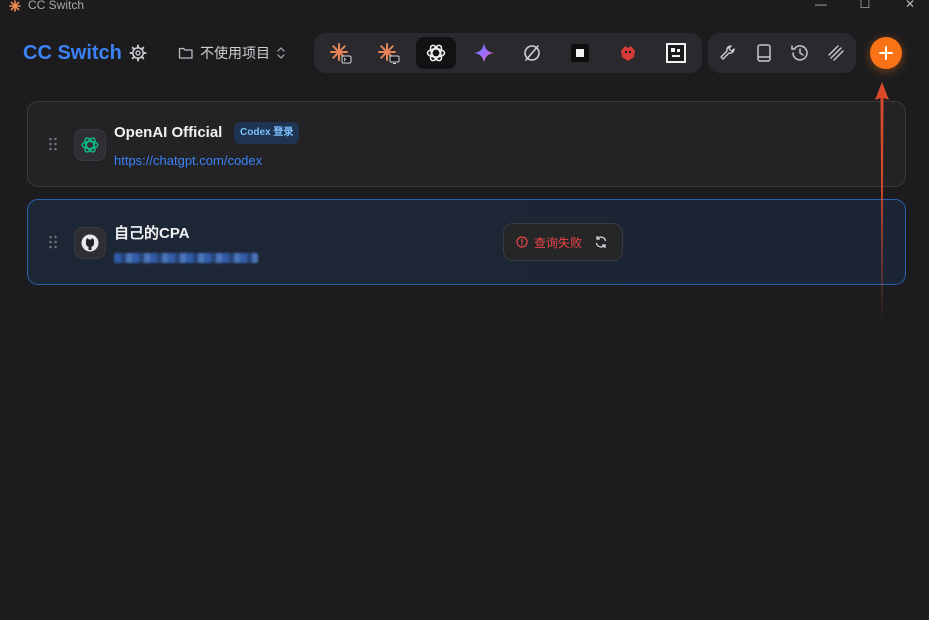  What do you see at coordinates (821, 6) in the screenshot?
I see `minimize-button: —` at bounding box center [821, 6].